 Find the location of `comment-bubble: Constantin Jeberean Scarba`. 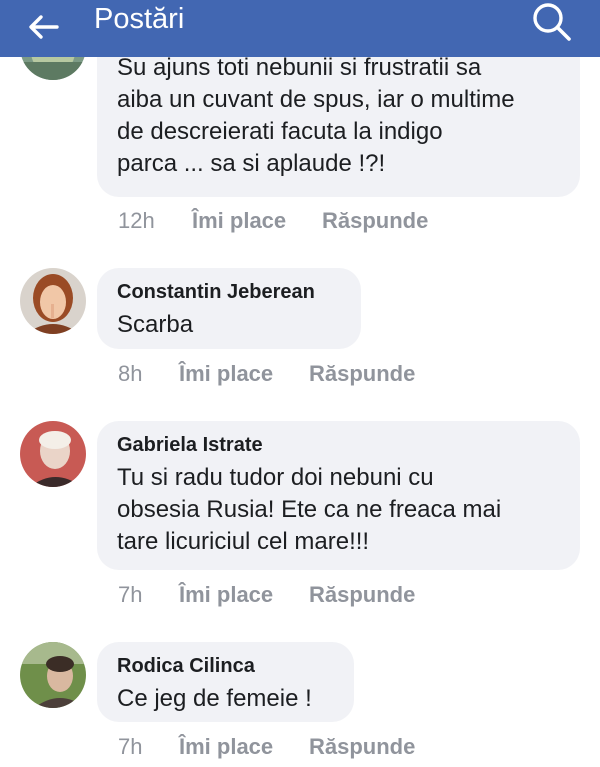

comment-bubble: Constantin Jeberean Scarba is located at coordinates (229, 308).